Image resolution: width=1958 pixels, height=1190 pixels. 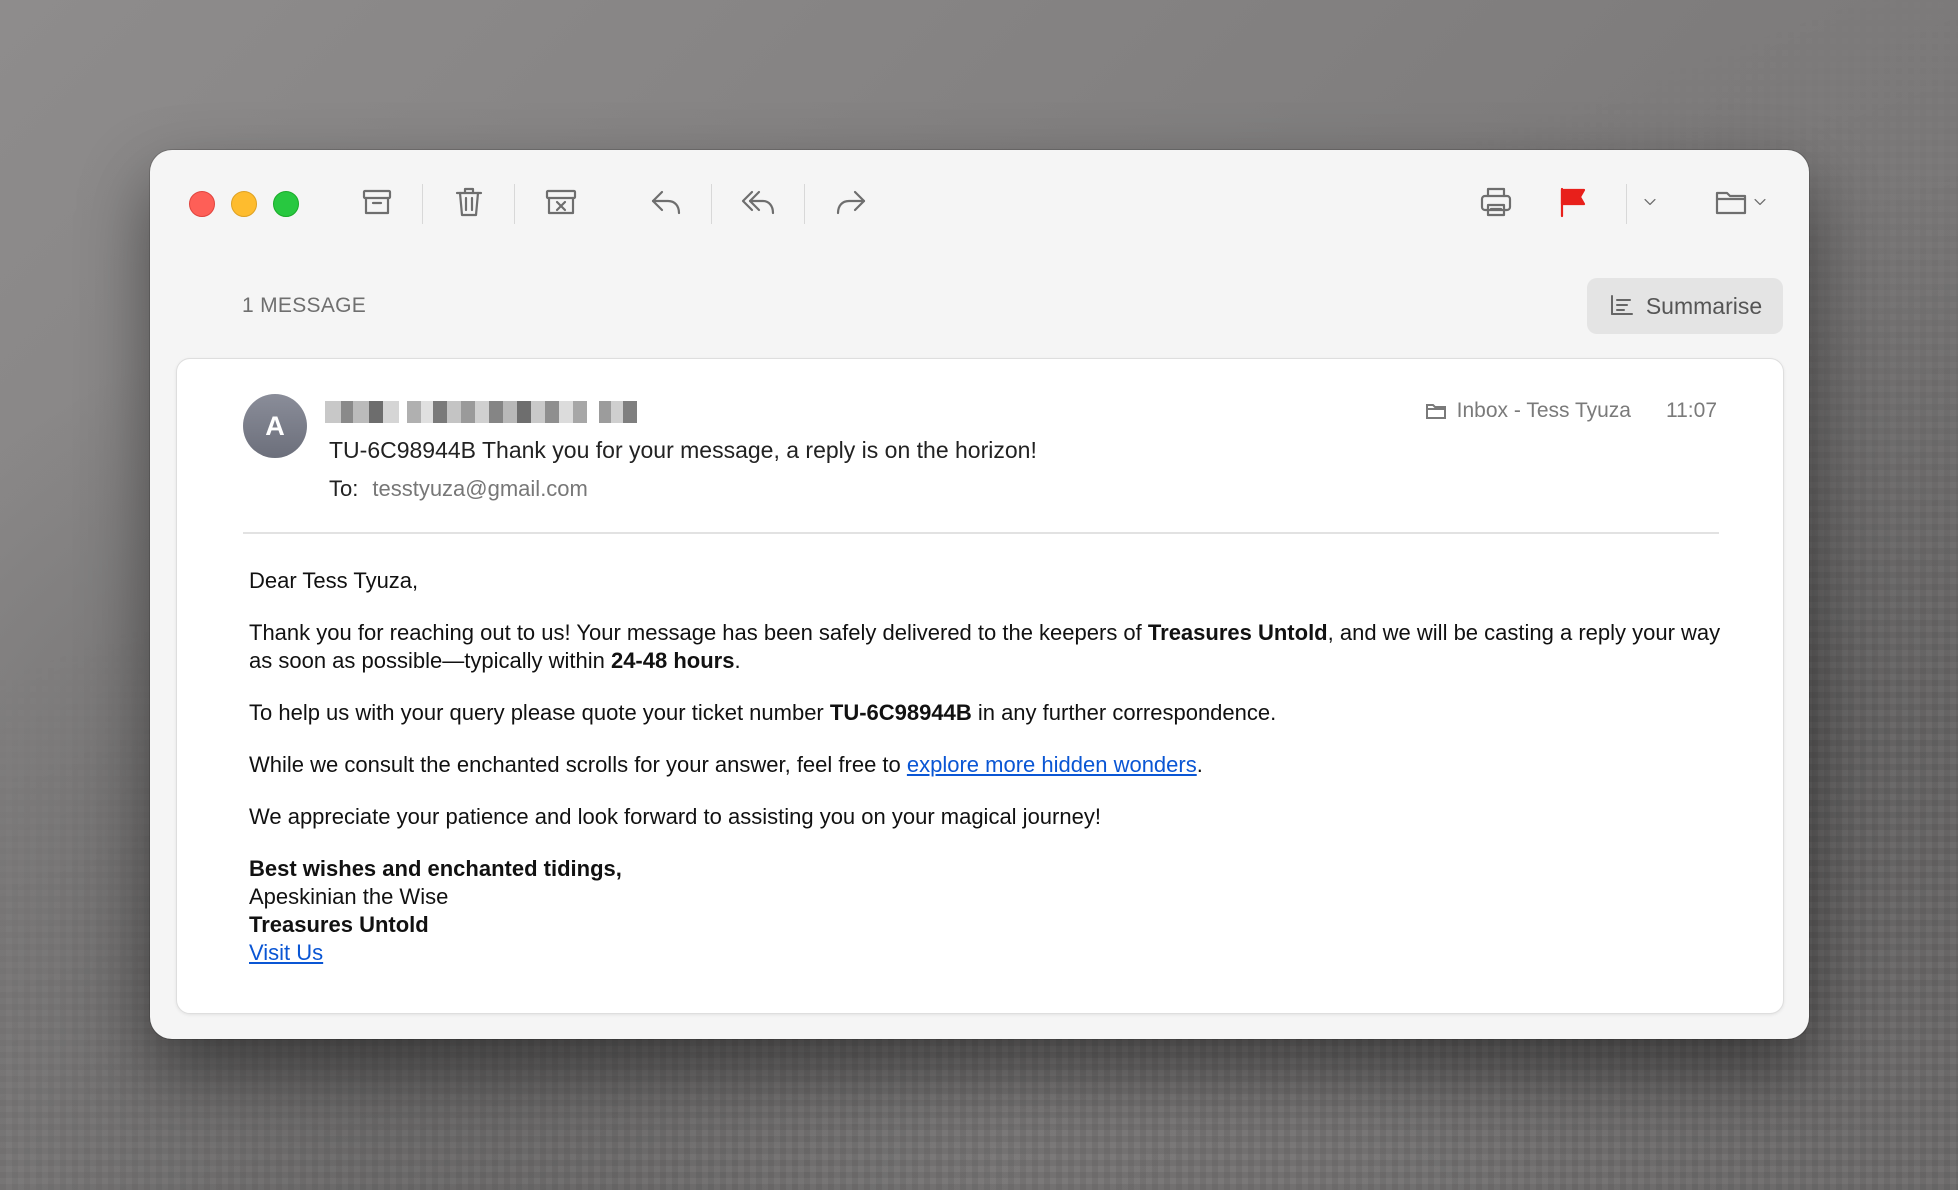 I want to click on junk-button, so click(x=561, y=202).